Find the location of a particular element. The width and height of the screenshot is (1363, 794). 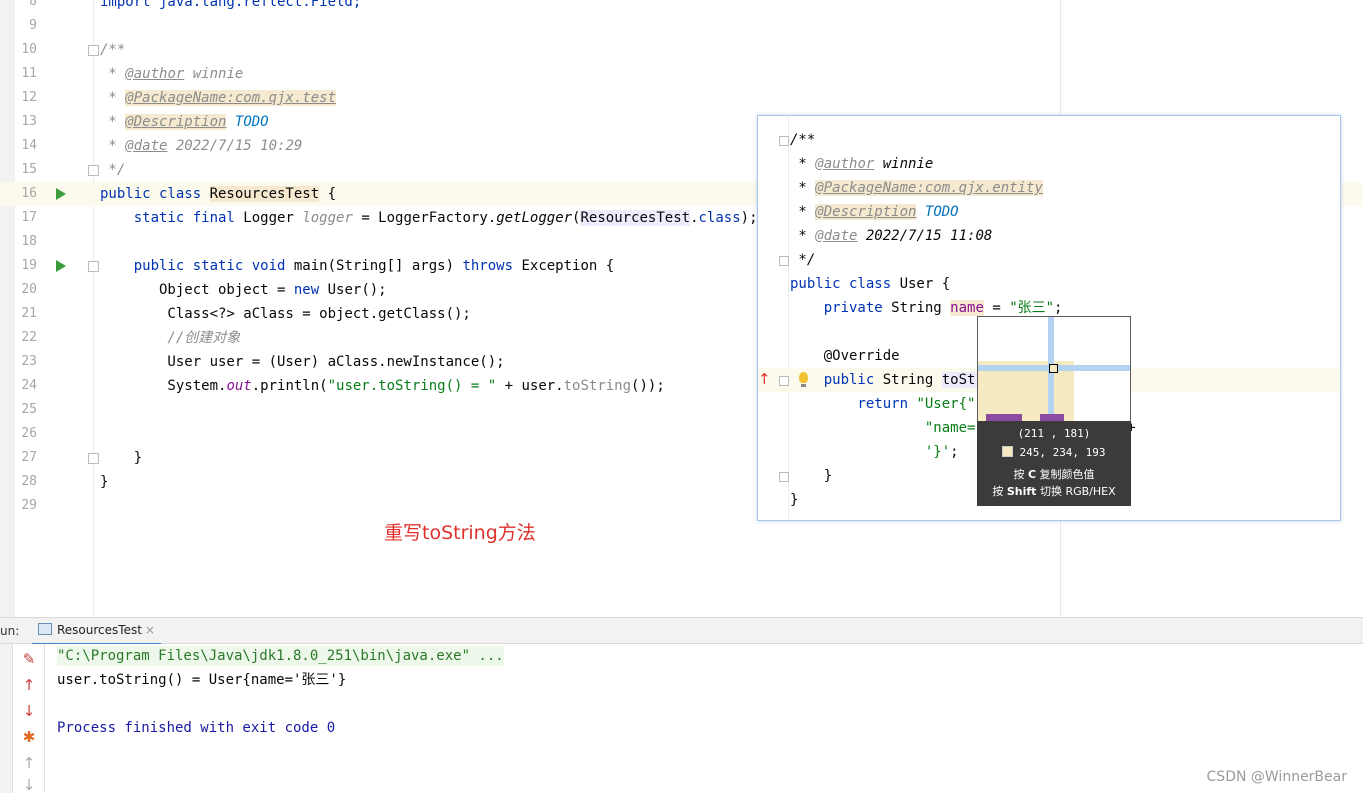

line-number: 14 is located at coordinates (29, 145).